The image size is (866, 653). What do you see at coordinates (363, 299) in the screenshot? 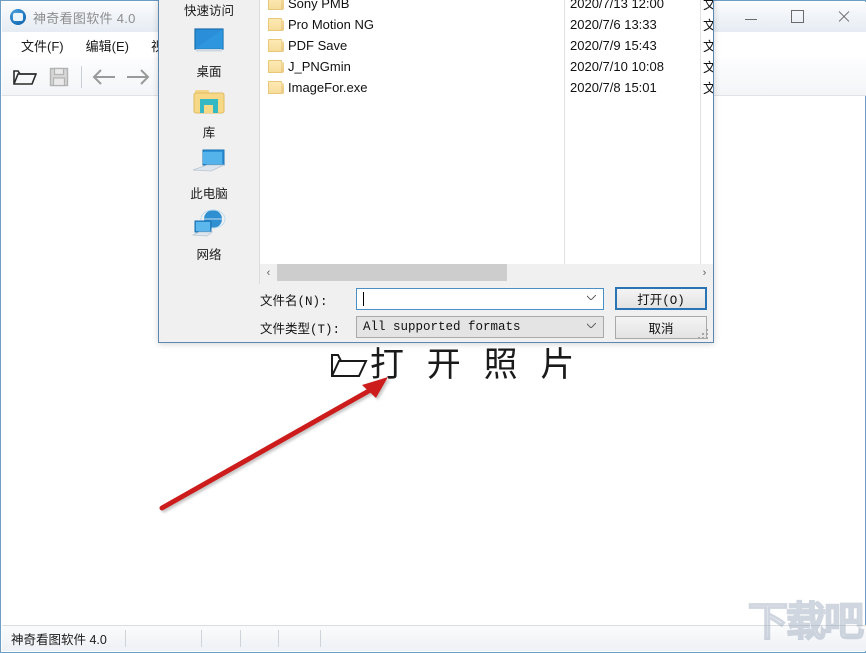
I see `text-caret` at bounding box center [363, 299].